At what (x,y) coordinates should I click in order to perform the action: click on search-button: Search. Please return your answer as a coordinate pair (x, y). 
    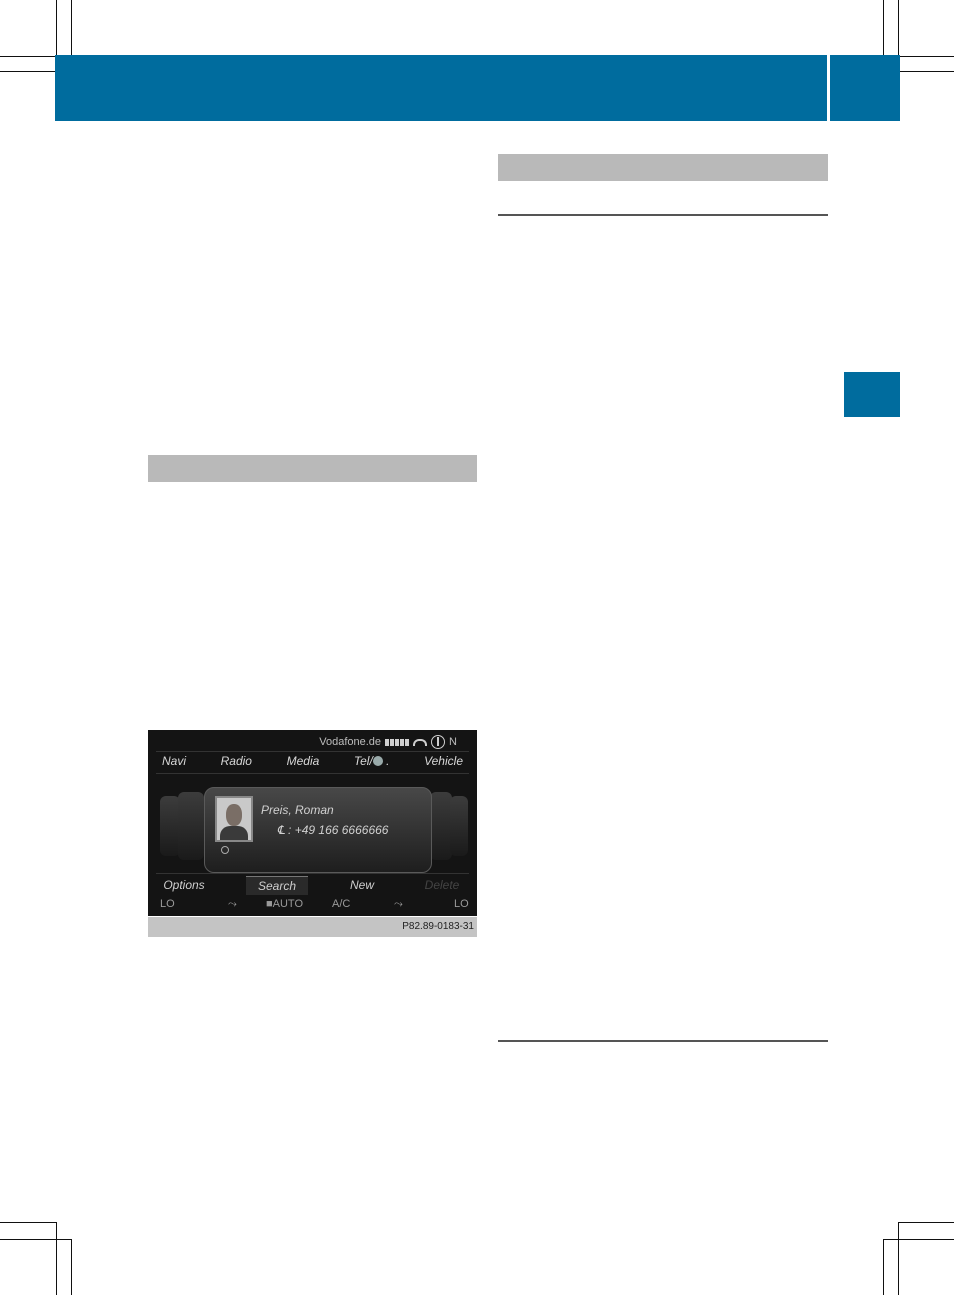
    Looking at the image, I should click on (277, 885).